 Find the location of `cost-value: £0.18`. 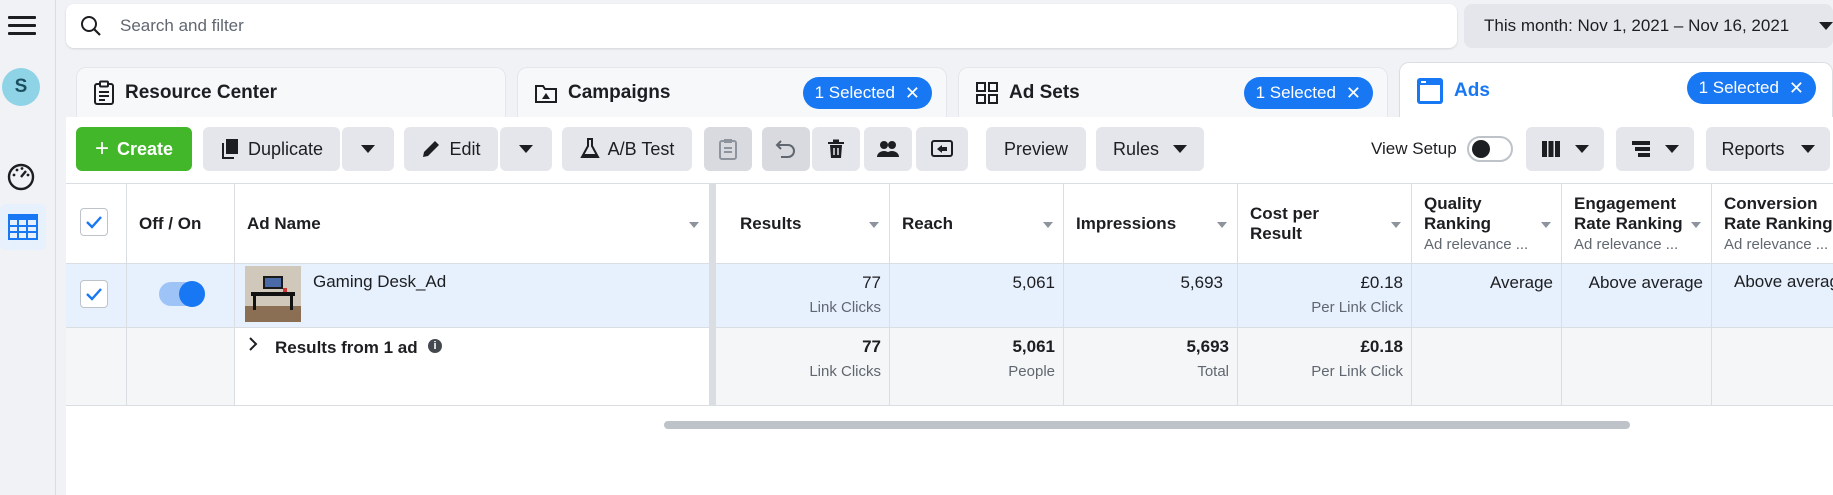

cost-value: £0.18 is located at coordinates (1381, 282).